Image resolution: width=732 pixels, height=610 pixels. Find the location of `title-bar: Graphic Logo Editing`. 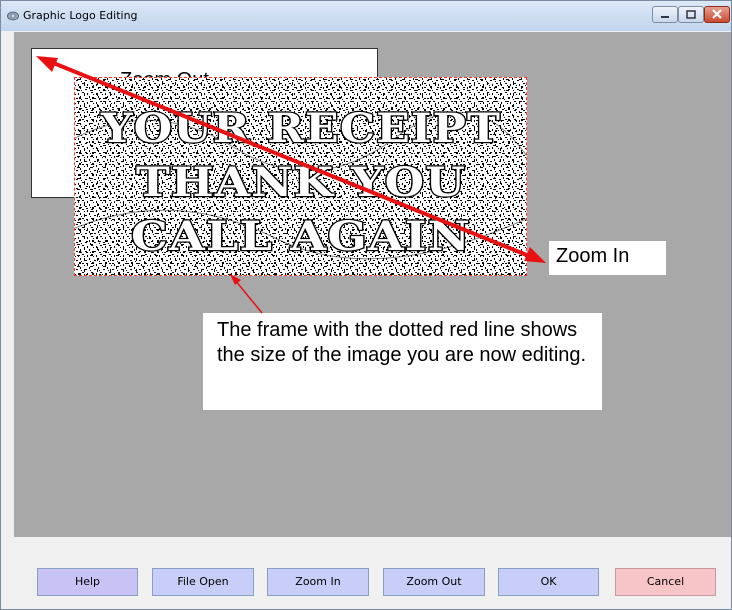

title-bar: Graphic Logo Editing is located at coordinates (366, 16).